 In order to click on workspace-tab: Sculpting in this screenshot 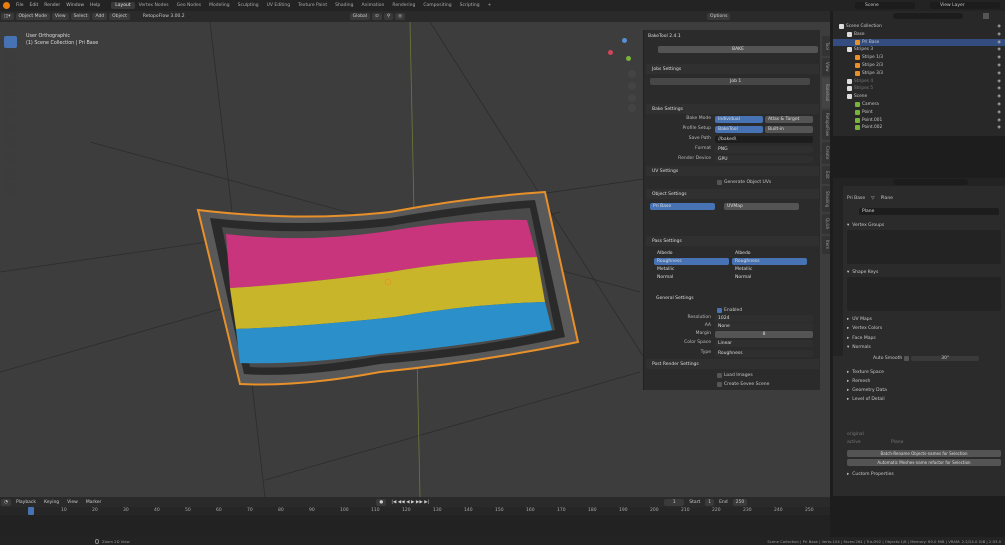, I will do `click(248, 5)`.